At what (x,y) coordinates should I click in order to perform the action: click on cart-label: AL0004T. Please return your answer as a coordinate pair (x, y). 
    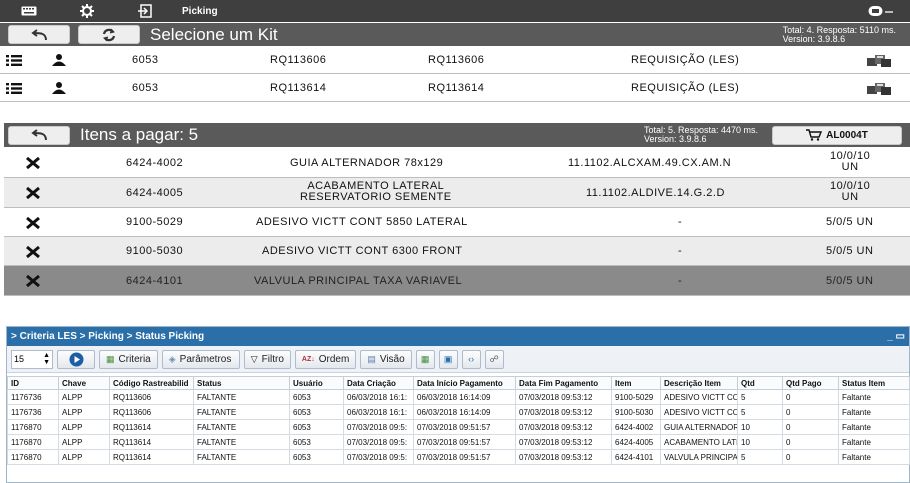
    Looking at the image, I should click on (847, 135).